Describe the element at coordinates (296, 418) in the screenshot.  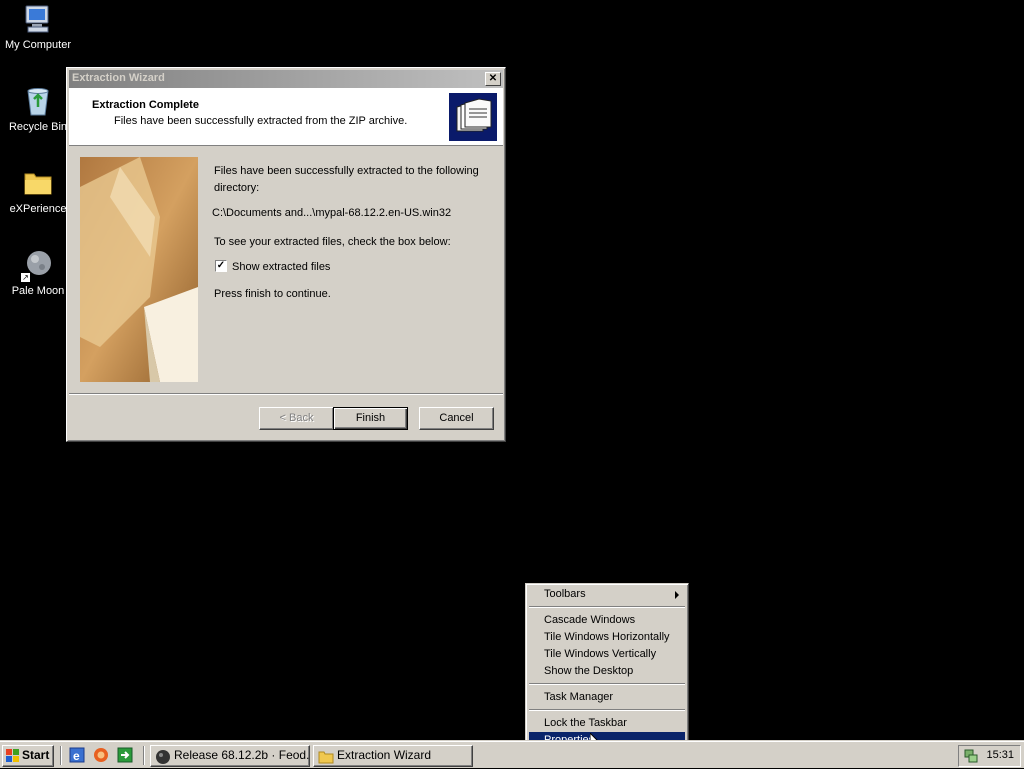
I see `back-button: < Back` at that location.